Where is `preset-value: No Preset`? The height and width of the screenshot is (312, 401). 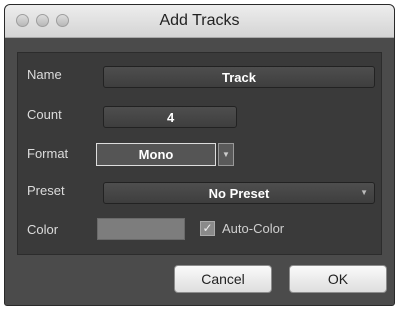
preset-value: No Preset is located at coordinates (239, 193).